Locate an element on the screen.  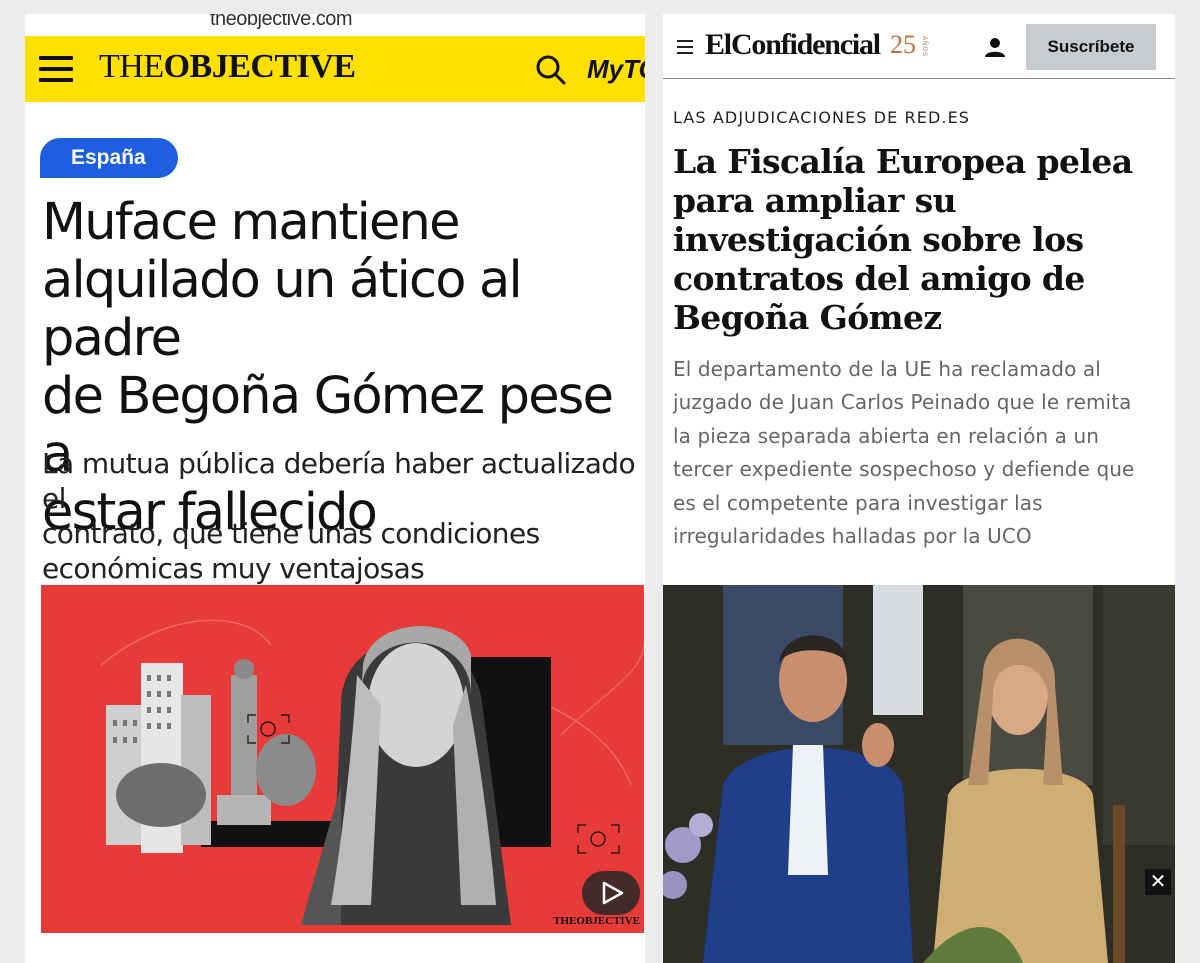
close-icon: ✕ is located at coordinates (1158, 882).